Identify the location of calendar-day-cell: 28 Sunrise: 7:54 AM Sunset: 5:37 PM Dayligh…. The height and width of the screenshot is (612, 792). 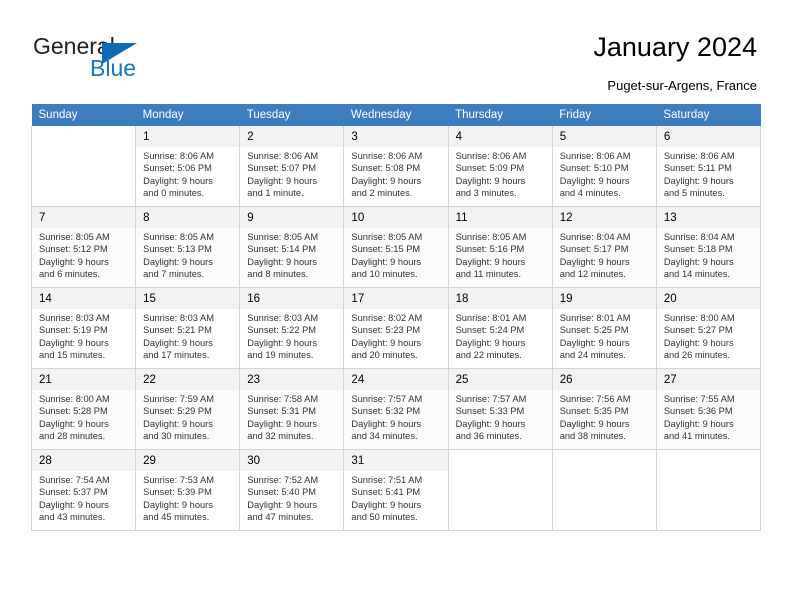
(83, 490).